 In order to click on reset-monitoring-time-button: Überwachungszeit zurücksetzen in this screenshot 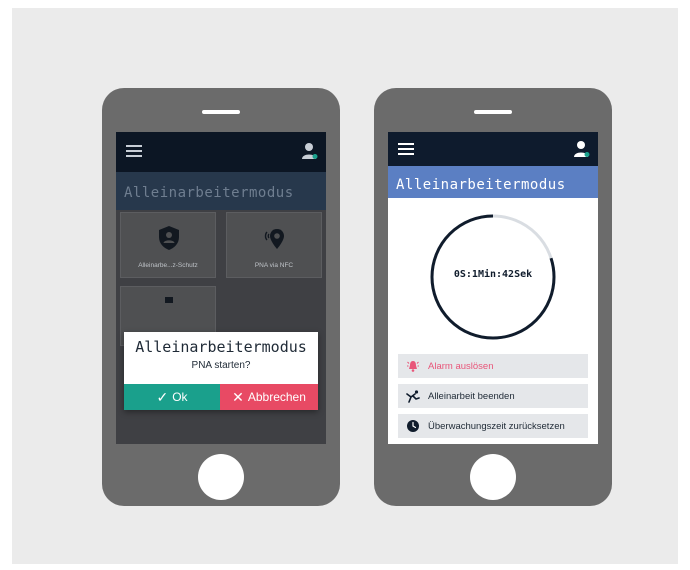, I will do `click(493, 426)`.